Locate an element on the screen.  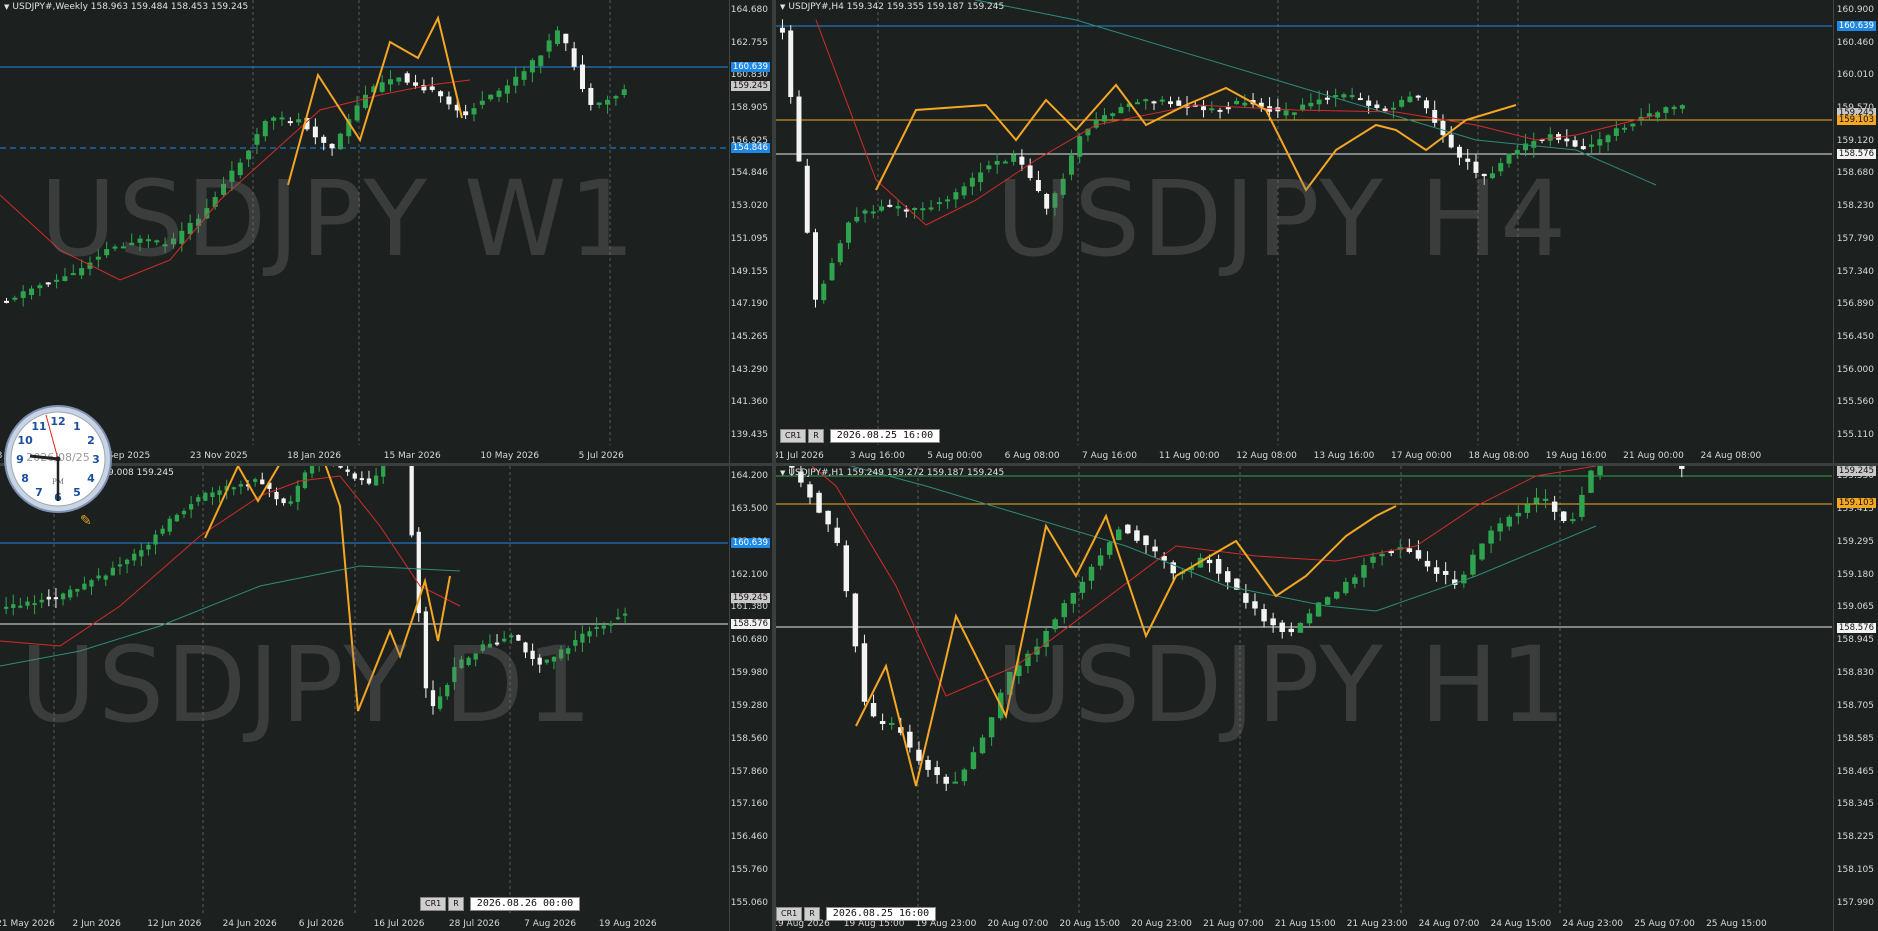
time-tick-label: 5 Aug 00:00 is located at coordinates (955, 456).